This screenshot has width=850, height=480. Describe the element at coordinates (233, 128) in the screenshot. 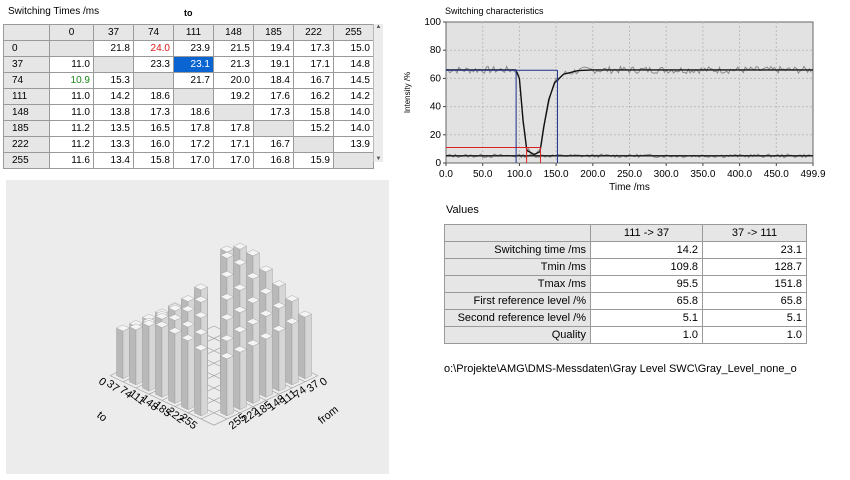

I see `time-cell: 17.8` at that location.